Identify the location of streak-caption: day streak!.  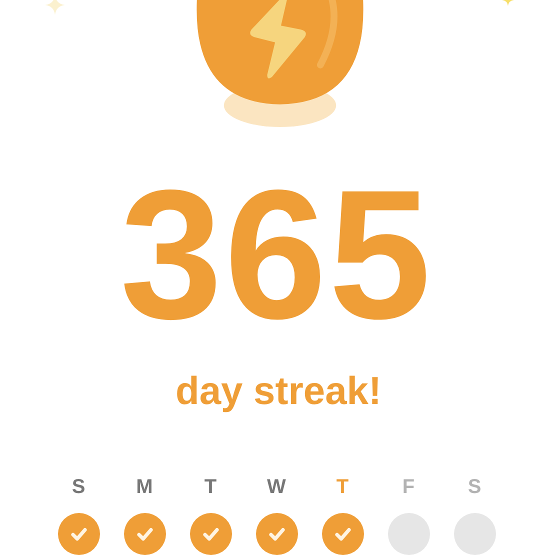
(279, 391).